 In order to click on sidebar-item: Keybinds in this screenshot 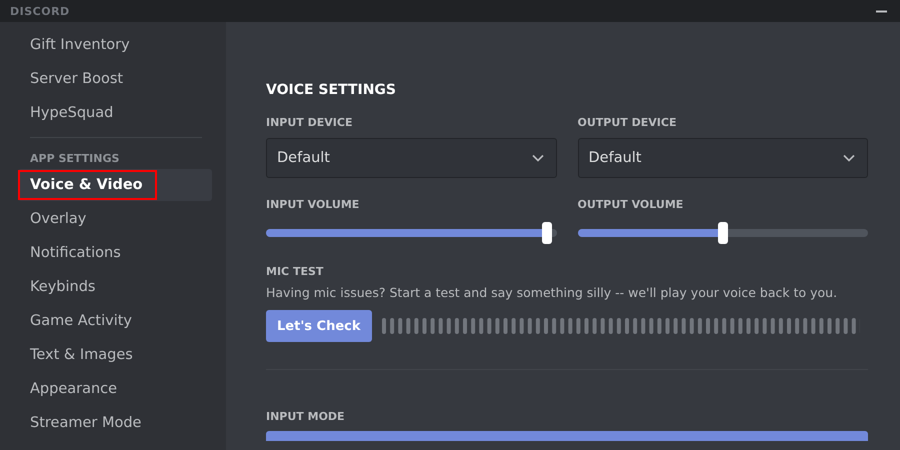, I will do `click(115, 287)`.